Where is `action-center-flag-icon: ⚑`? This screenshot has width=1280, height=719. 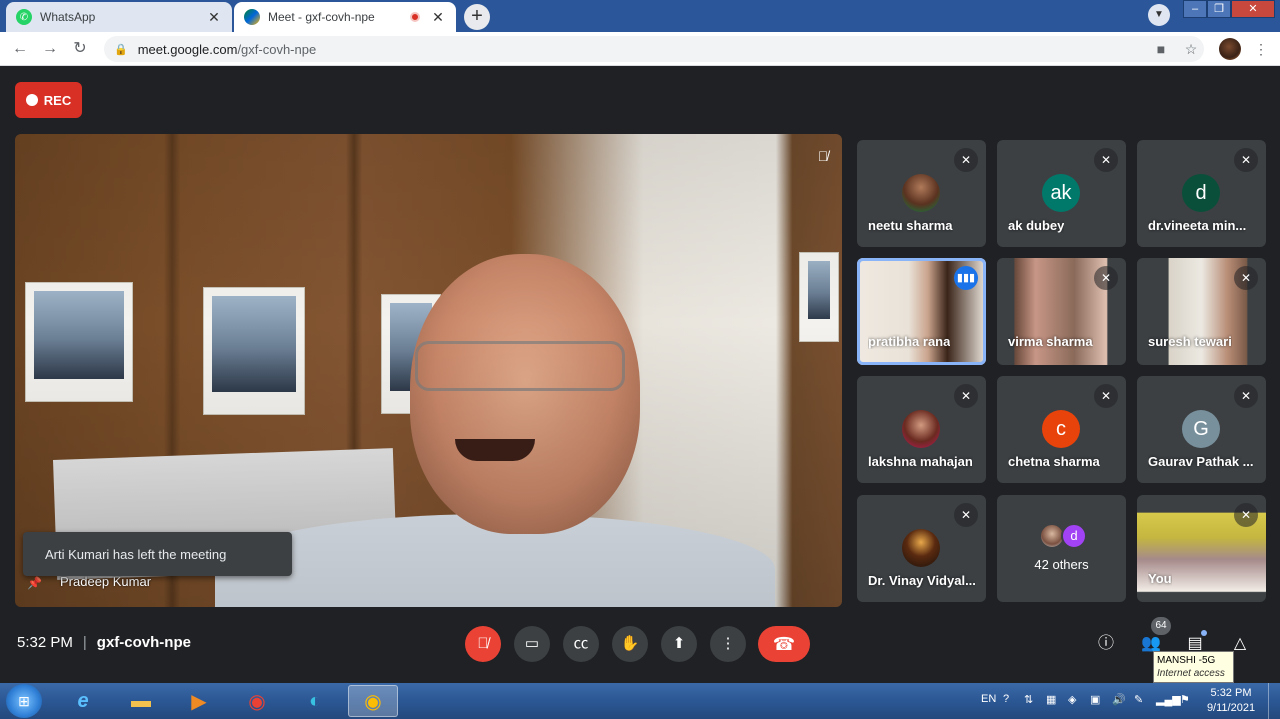
action-center-flag-icon: ⚑ is located at coordinates (1185, 699).